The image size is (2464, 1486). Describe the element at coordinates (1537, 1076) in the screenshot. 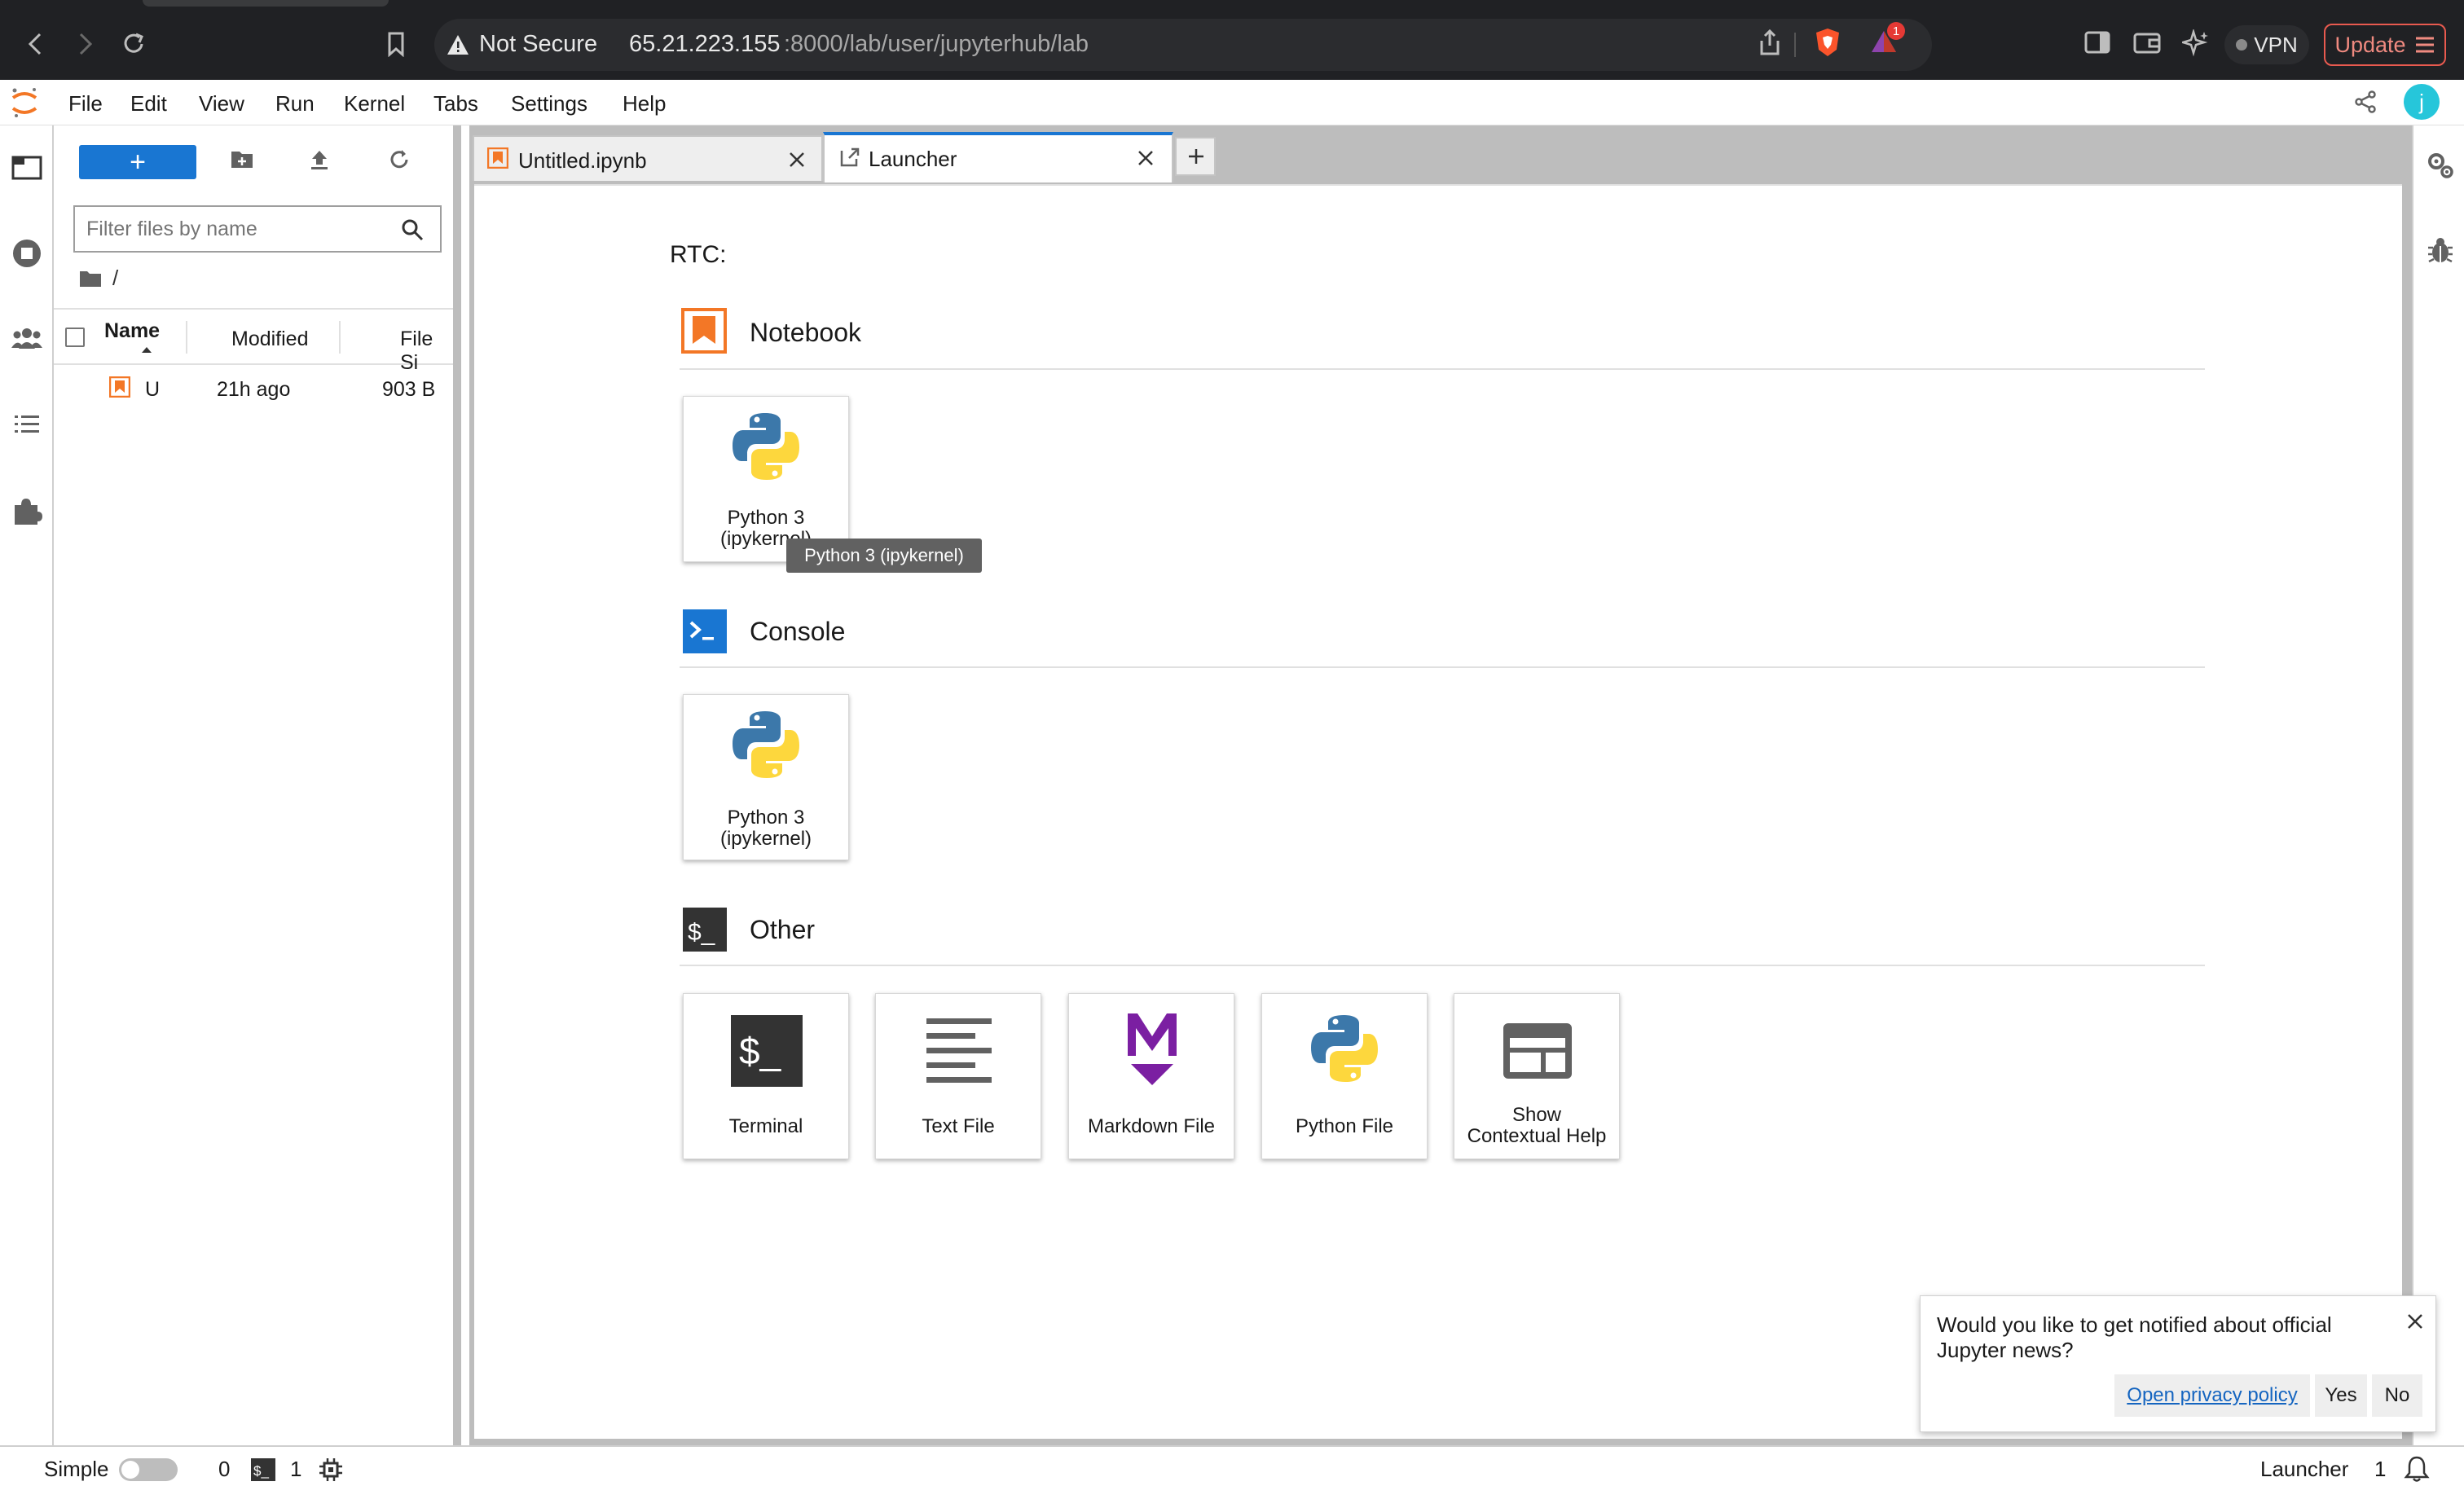

I see `contextual-help-card: Show Contextual Help` at that location.